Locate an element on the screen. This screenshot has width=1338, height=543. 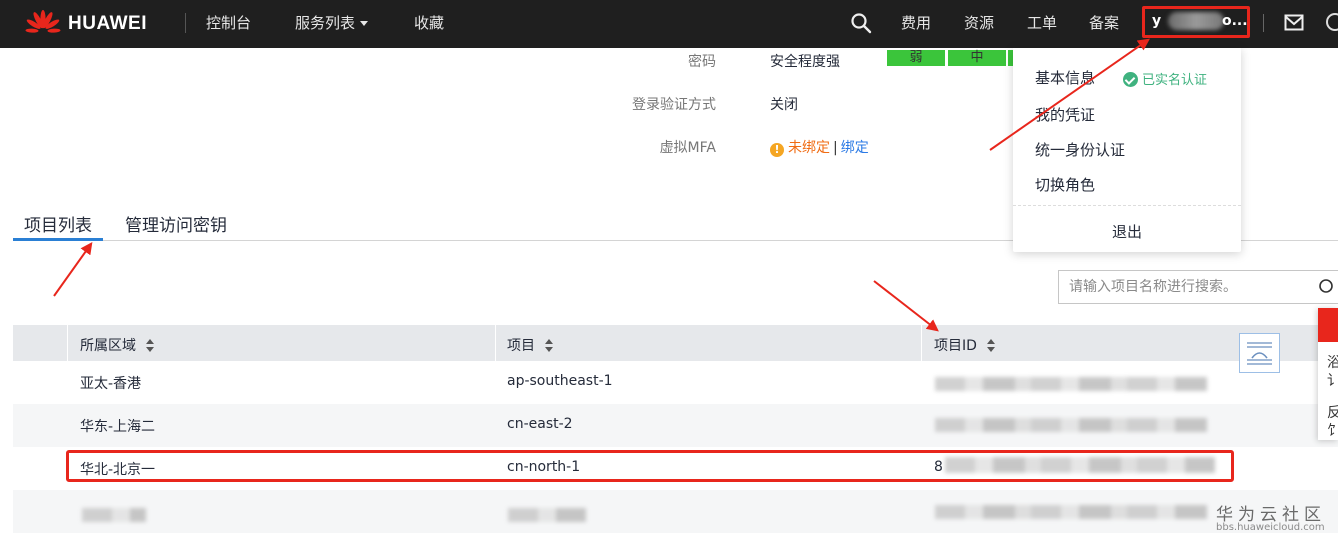
brand-name: HUAWEI is located at coordinates (107, 23).